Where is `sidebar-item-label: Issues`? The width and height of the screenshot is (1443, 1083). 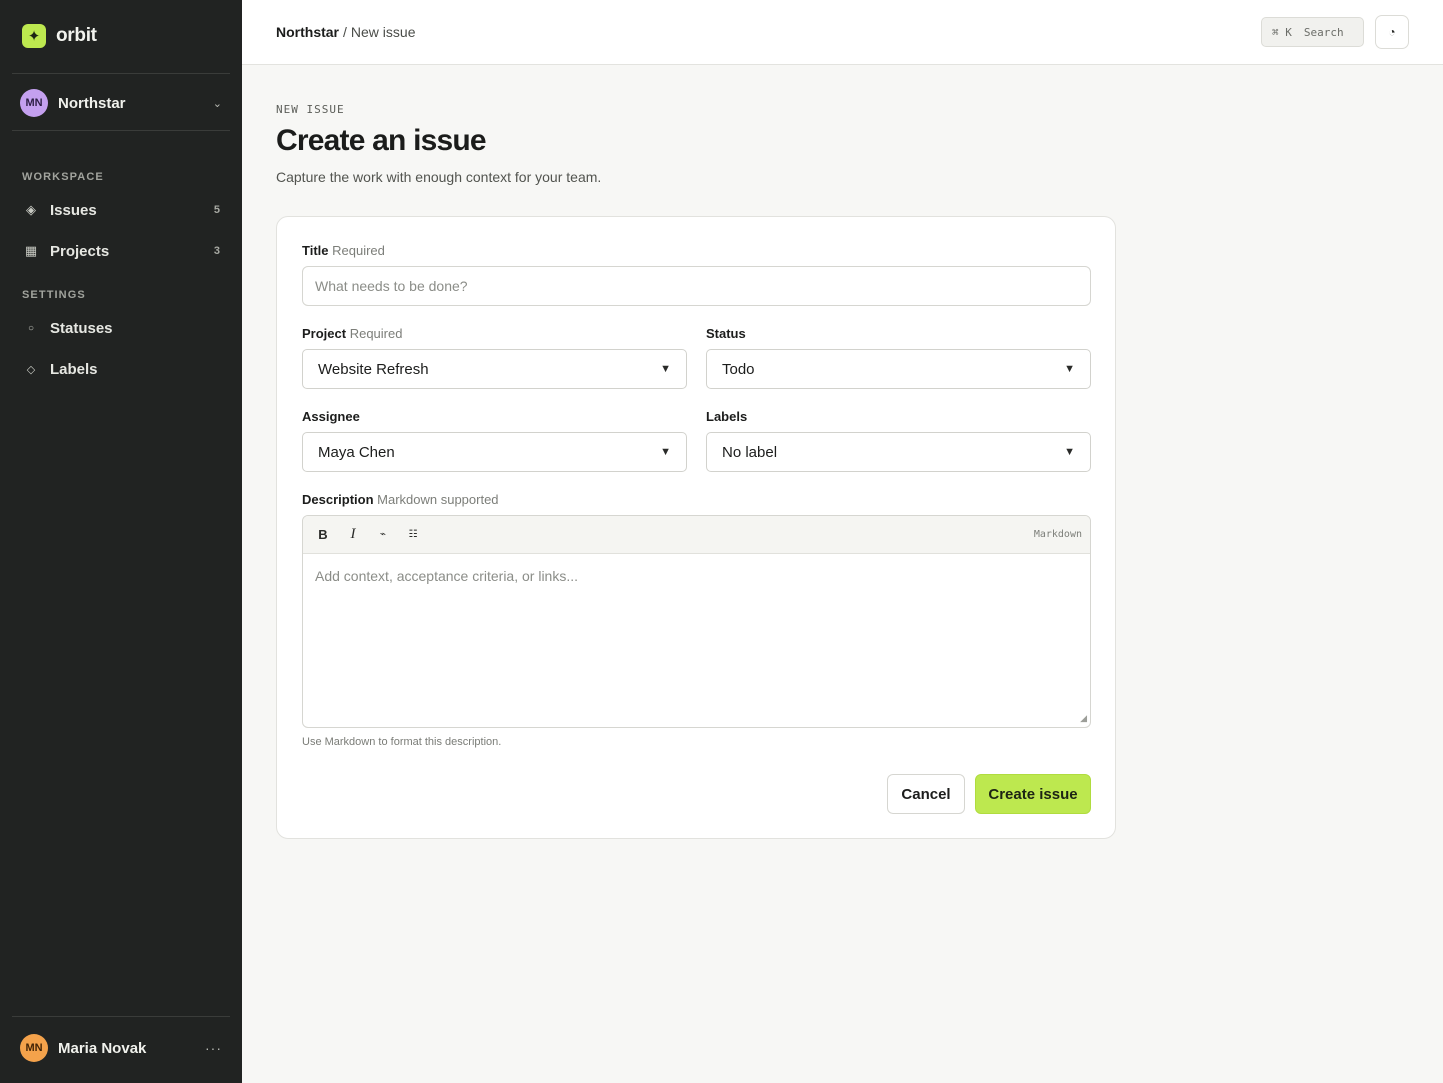 sidebar-item-label: Issues is located at coordinates (73, 210).